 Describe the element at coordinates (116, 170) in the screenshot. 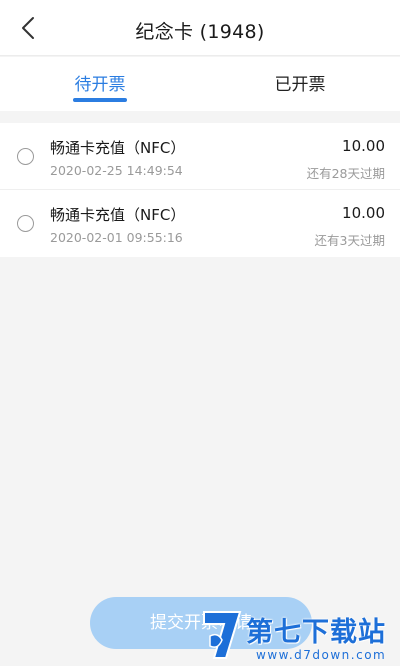

I see `record-time: 2020-02-25 14:49:54` at that location.